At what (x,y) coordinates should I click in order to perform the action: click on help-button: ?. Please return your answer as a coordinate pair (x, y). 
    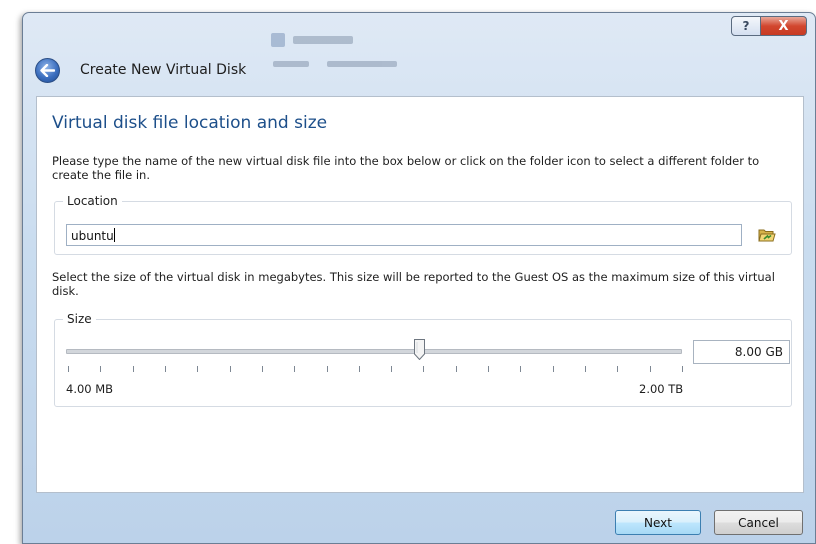
    Looking at the image, I should click on (746, 26).